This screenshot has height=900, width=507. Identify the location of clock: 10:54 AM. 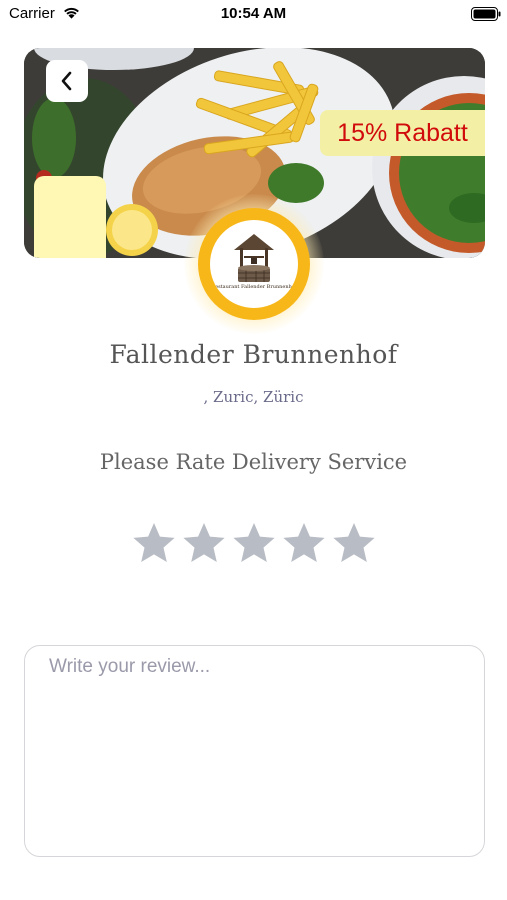
(253, 13).